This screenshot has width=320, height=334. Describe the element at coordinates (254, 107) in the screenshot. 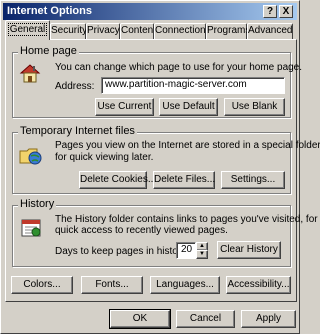

I see `use-blank-button: Use Blank` at that location.